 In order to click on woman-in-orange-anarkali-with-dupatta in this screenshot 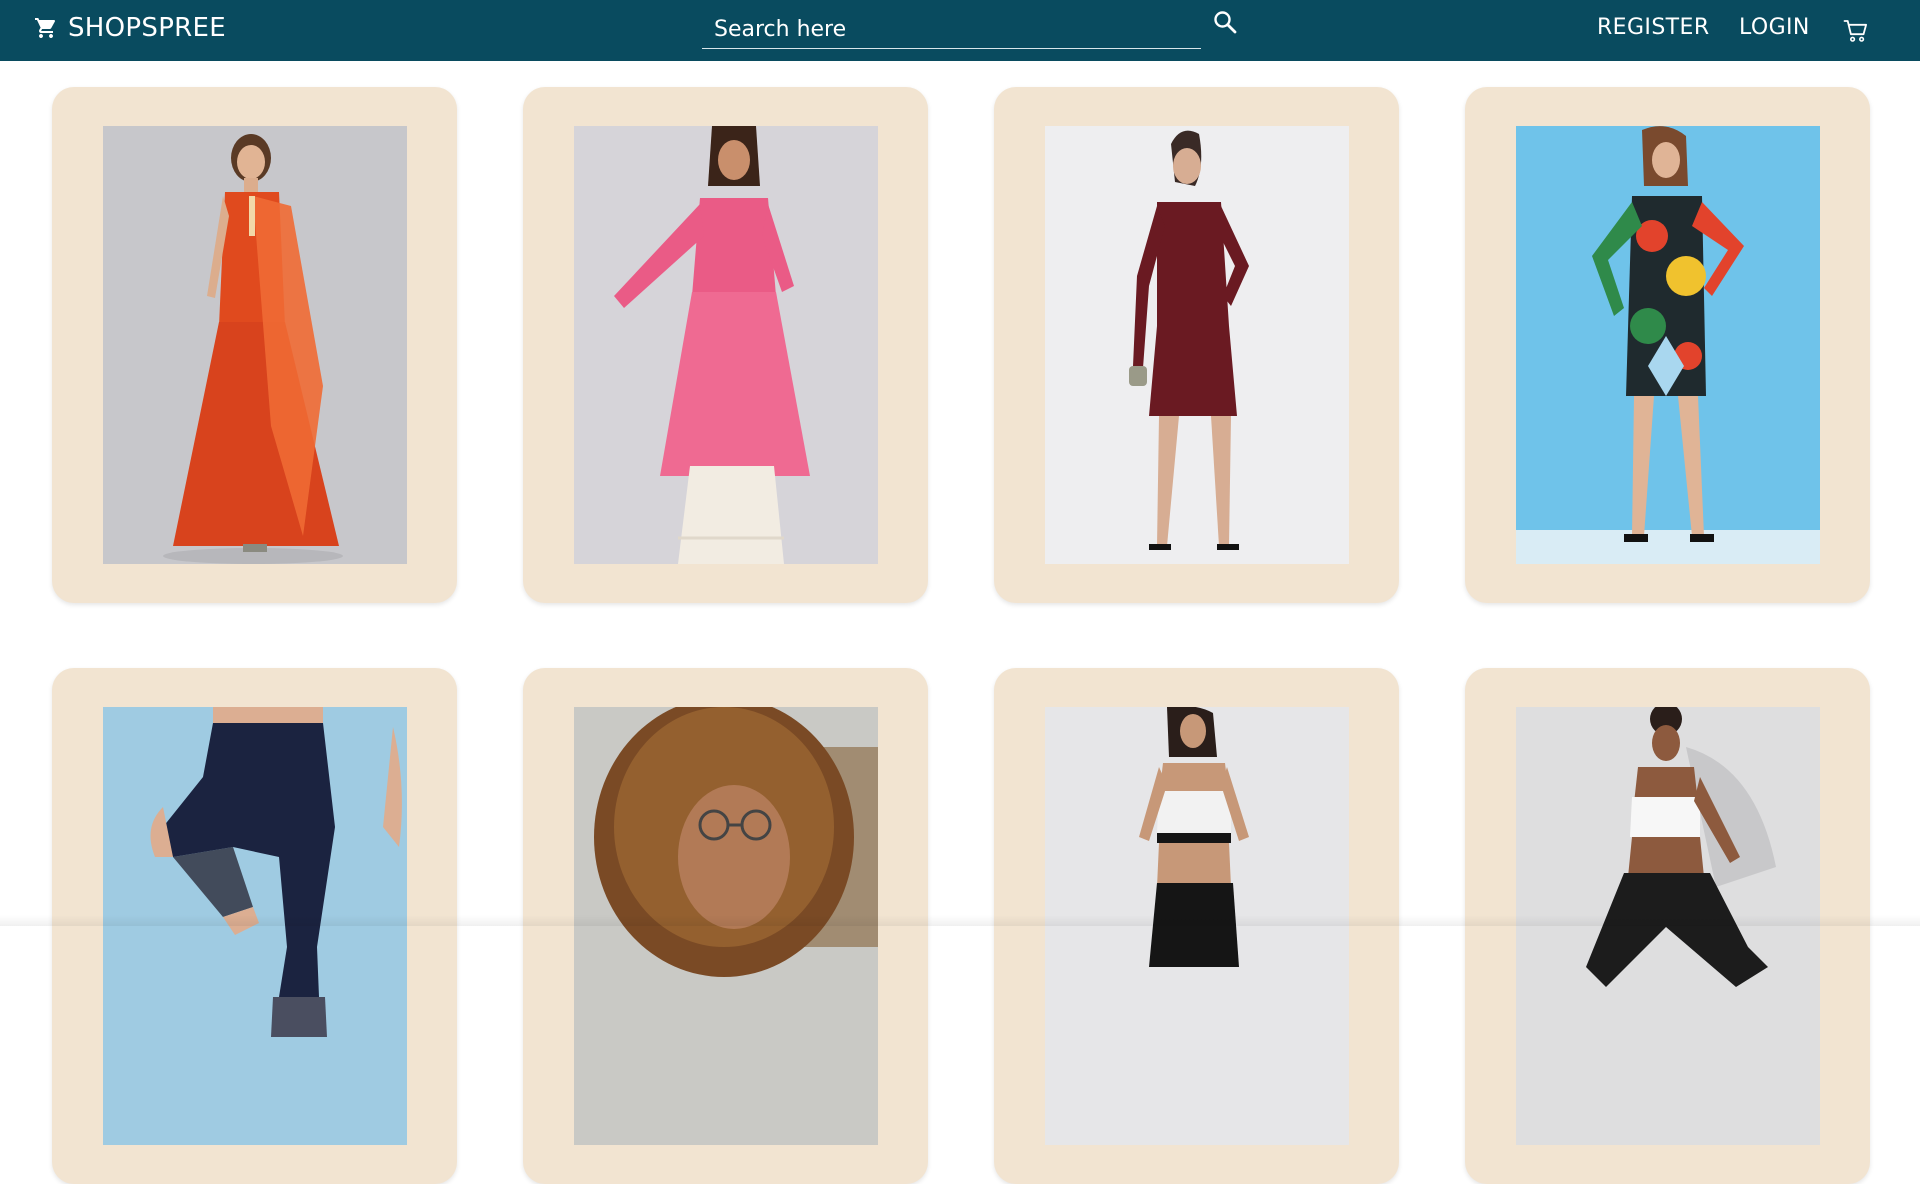, I will do `click(255, 345)`.